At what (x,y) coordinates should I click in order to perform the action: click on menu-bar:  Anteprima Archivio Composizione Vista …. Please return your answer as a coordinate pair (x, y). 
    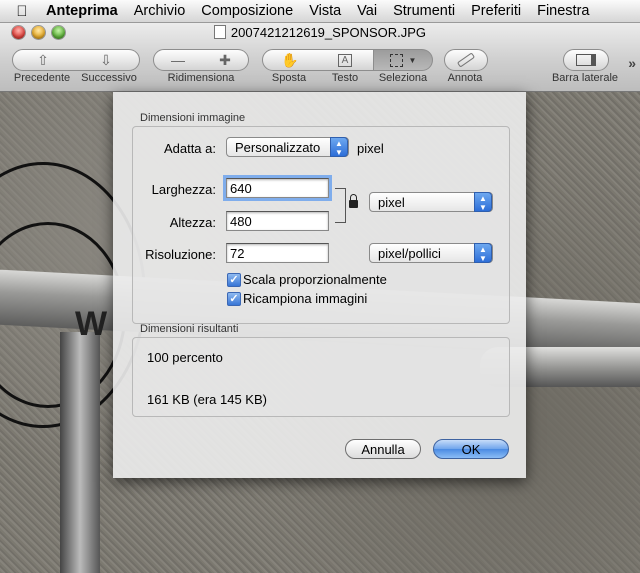
    Looking at the image, I should click on (320, 11).